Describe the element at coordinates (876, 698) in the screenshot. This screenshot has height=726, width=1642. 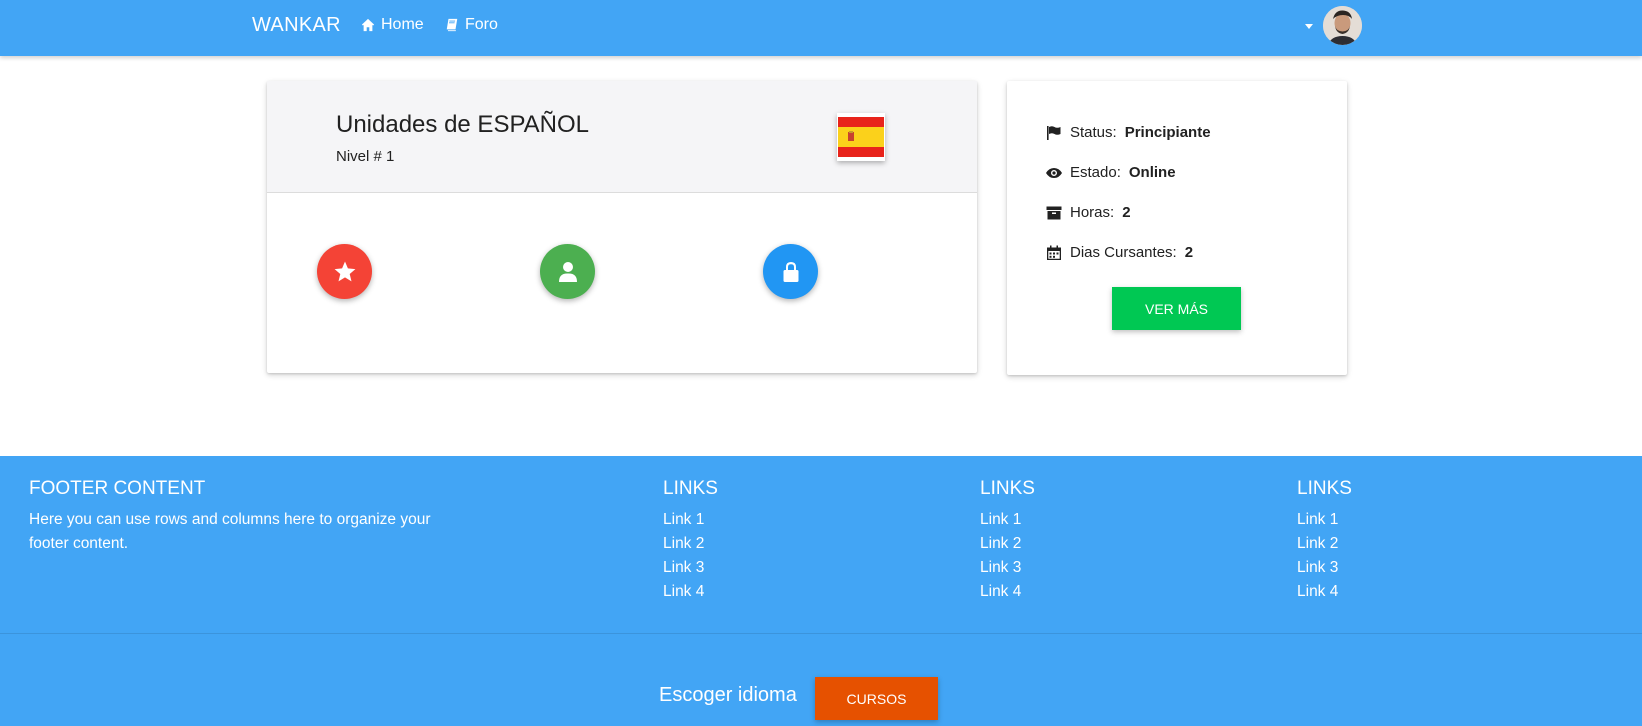
I see `cursos-button: CURSOS` at that location.